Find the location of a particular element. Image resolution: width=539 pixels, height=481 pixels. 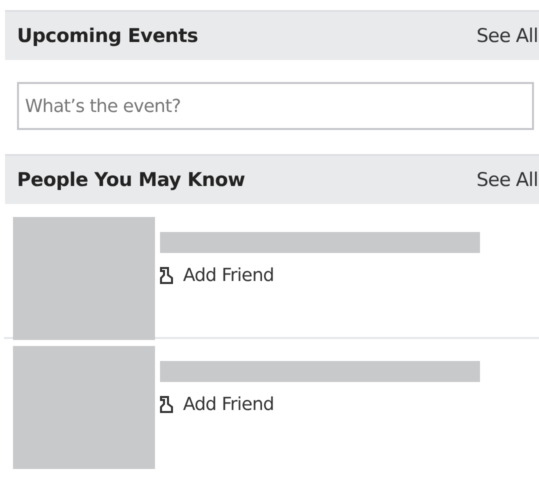

section-title: People You May Know is located at coordinates (131, 180).